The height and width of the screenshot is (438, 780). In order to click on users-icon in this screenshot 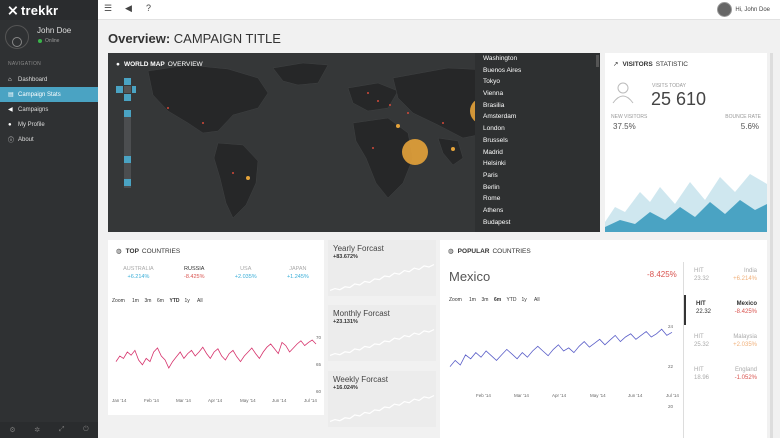, I will do `click(623, 93)`.